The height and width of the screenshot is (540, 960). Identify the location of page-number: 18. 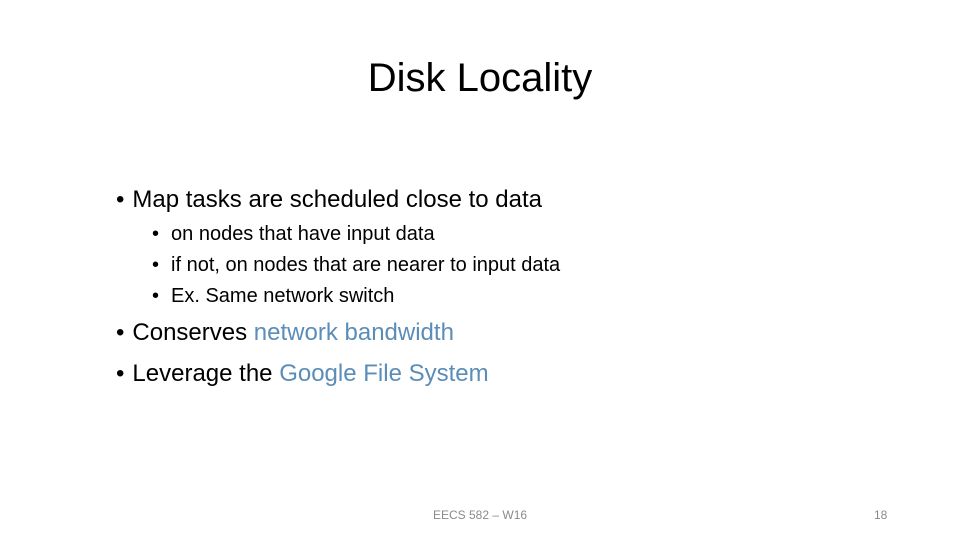
(881, 515).